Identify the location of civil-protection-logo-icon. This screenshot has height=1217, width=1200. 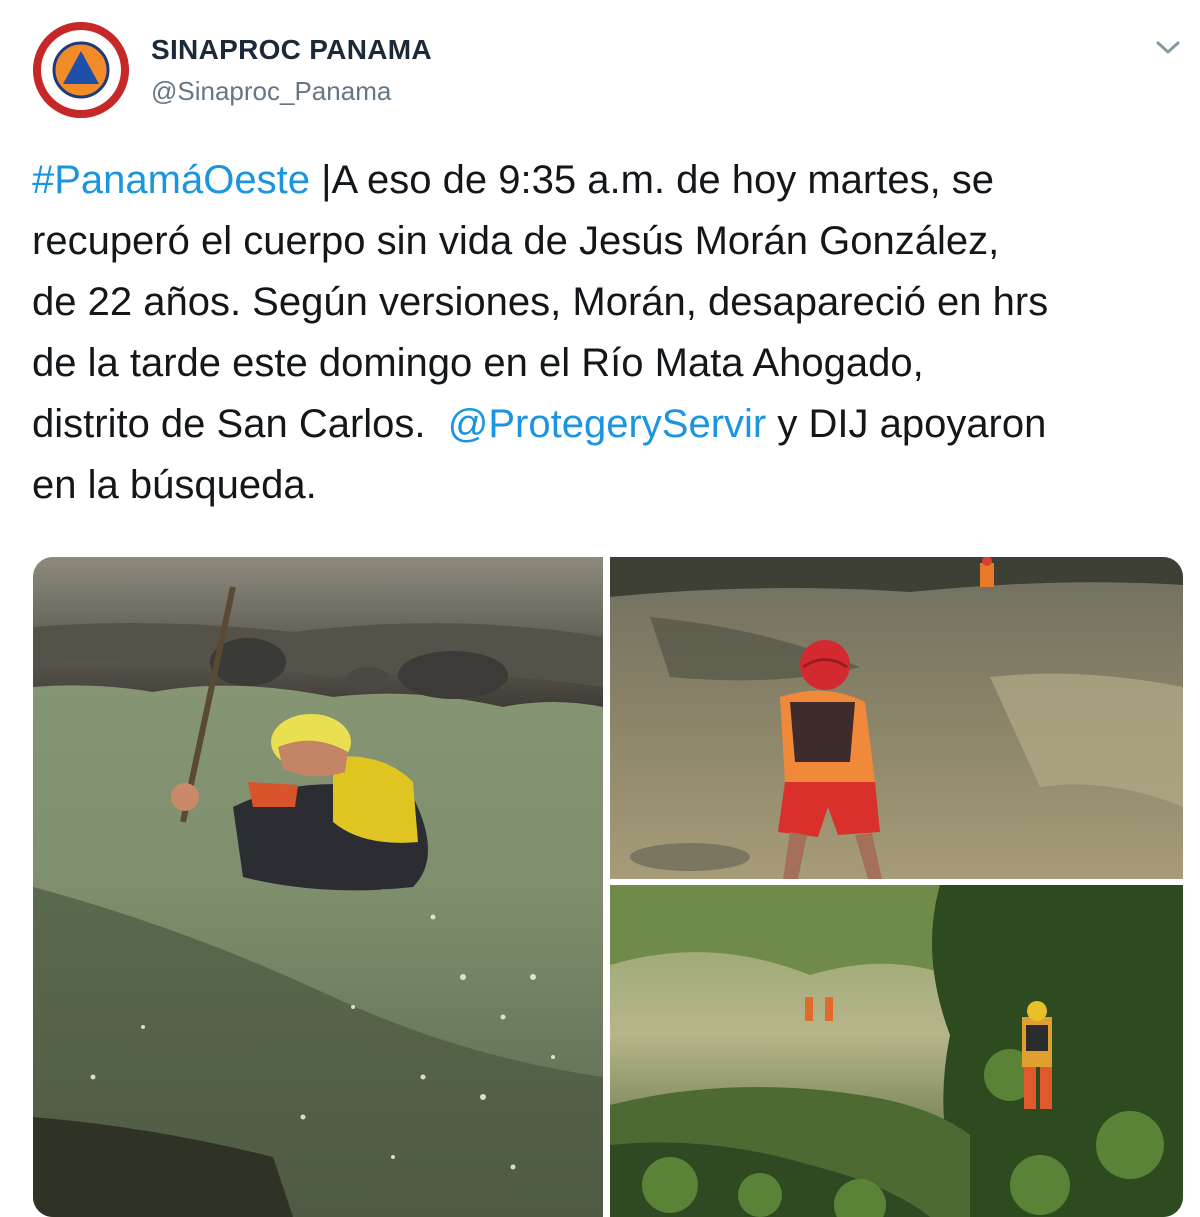
(81, 70).